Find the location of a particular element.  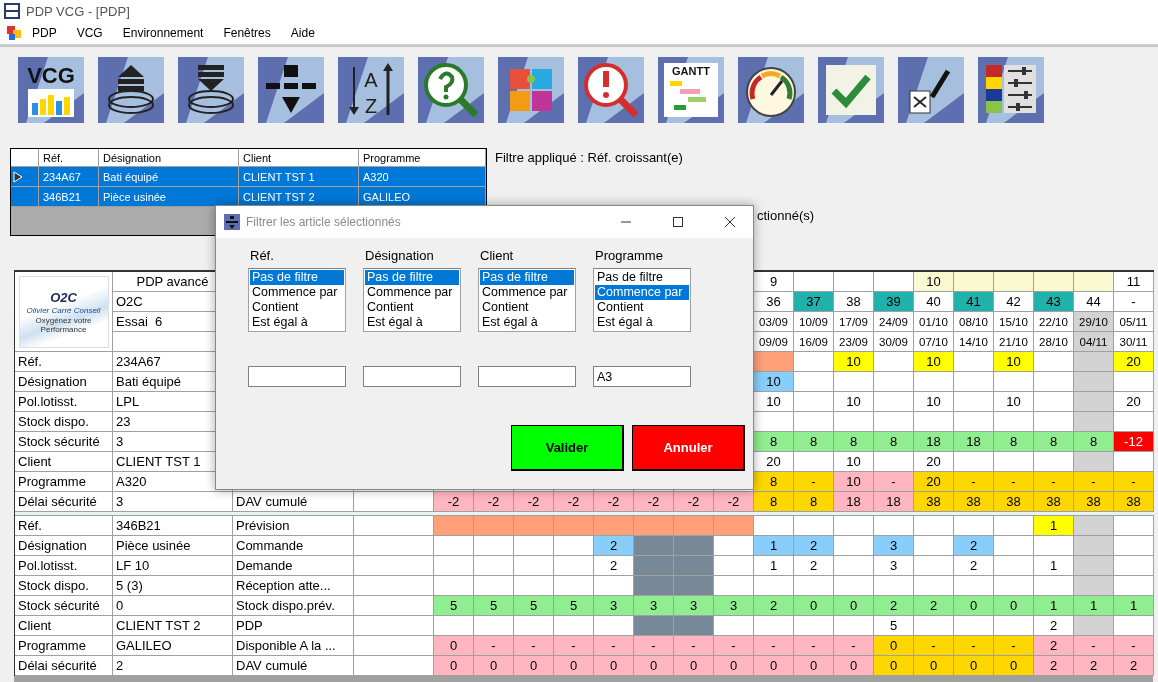

table-cell: 30/11 is located at coordinates (1134, 342).